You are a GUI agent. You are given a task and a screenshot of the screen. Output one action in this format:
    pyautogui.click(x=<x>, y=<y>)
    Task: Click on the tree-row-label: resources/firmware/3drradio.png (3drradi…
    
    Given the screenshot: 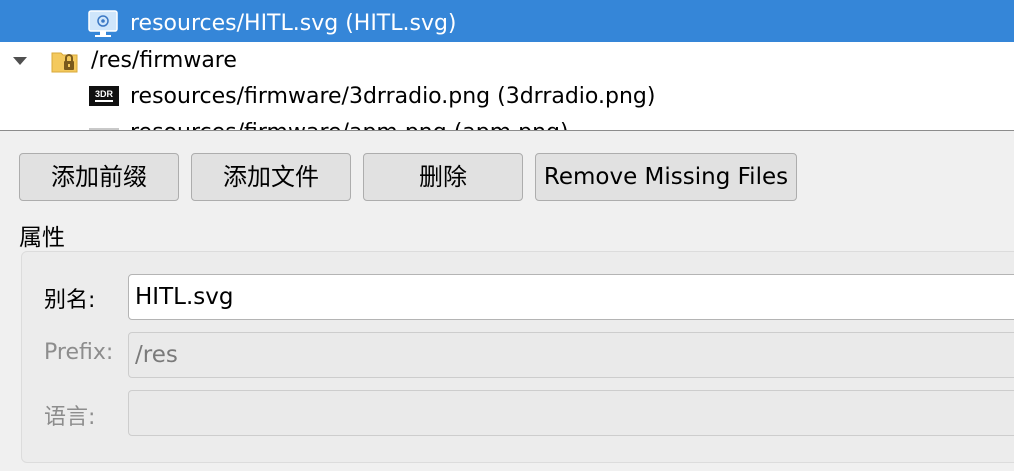 What is the action you would take?
    pyautogui.click(x=393, y=96)
    